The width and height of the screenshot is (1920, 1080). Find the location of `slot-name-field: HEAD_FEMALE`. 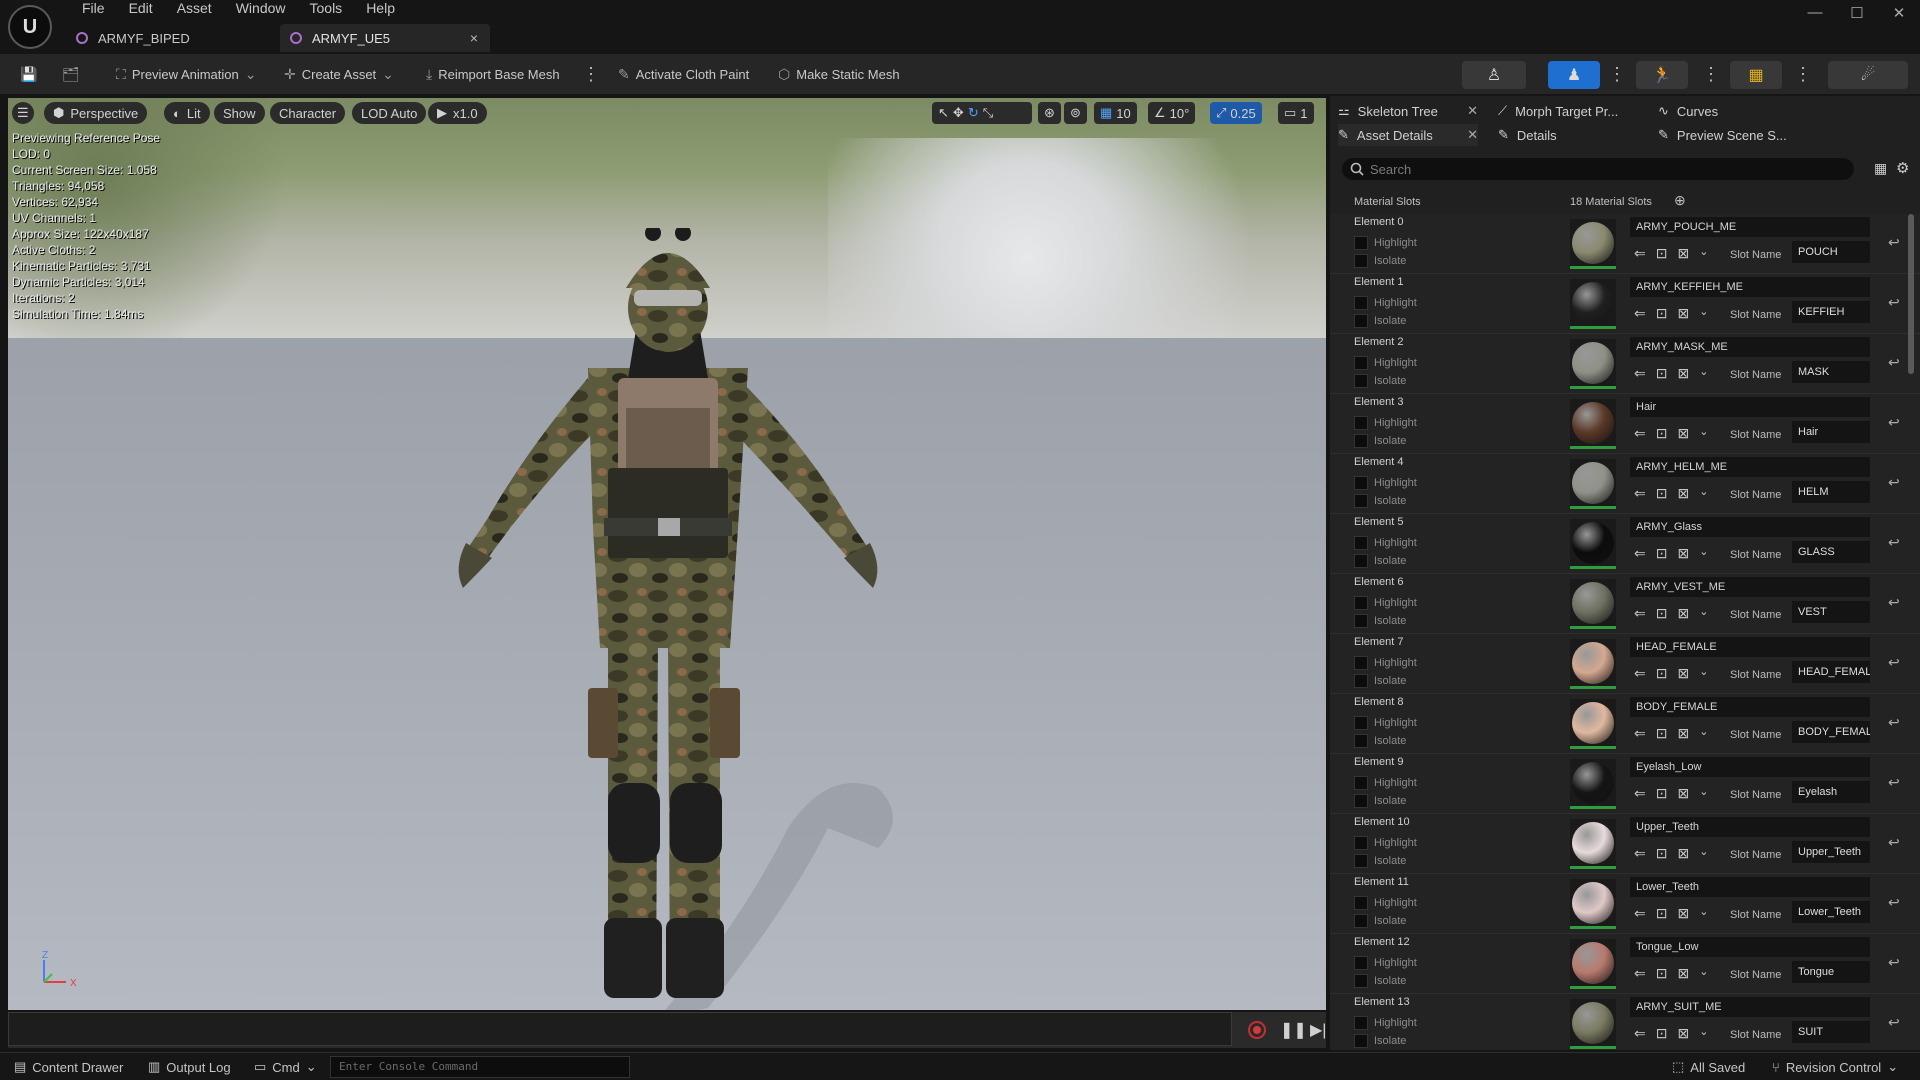

slot-name-field: HEAD_FEMALE is located at coordinates (1831, 672).